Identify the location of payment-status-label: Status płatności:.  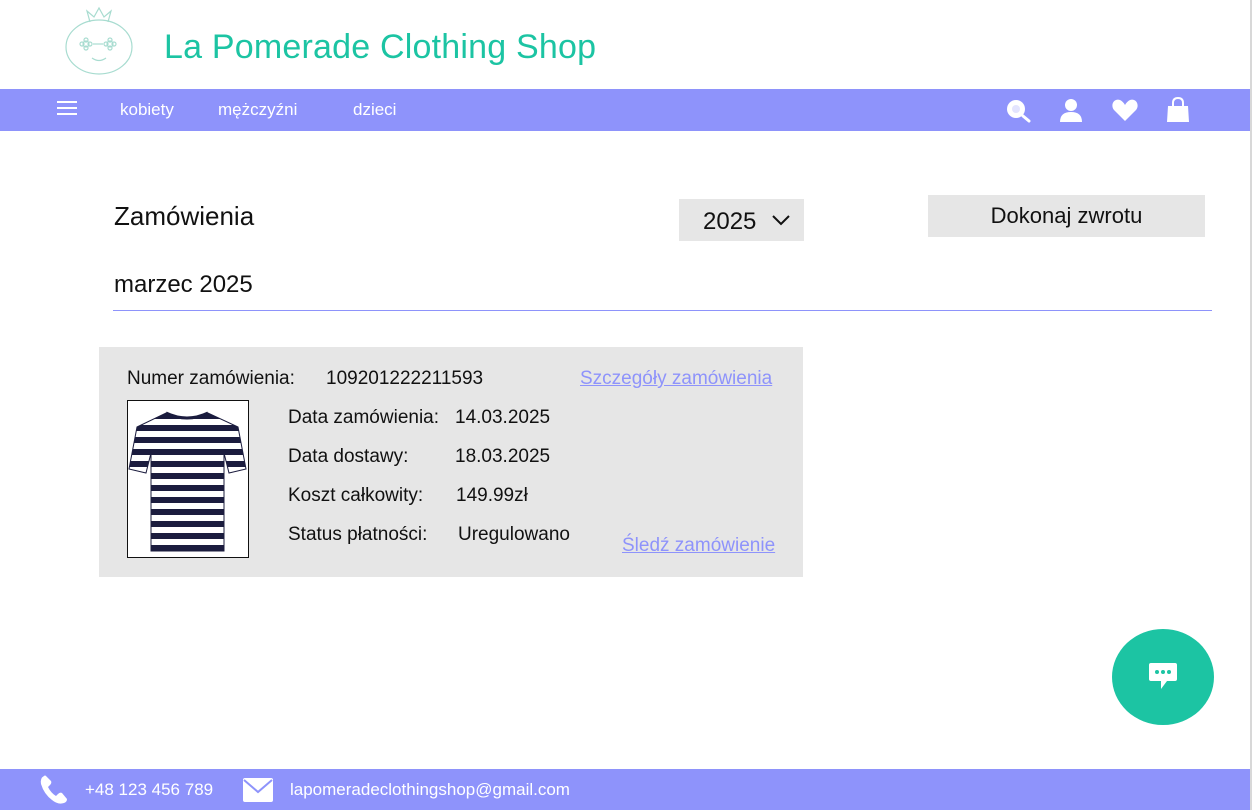
(358, 534).